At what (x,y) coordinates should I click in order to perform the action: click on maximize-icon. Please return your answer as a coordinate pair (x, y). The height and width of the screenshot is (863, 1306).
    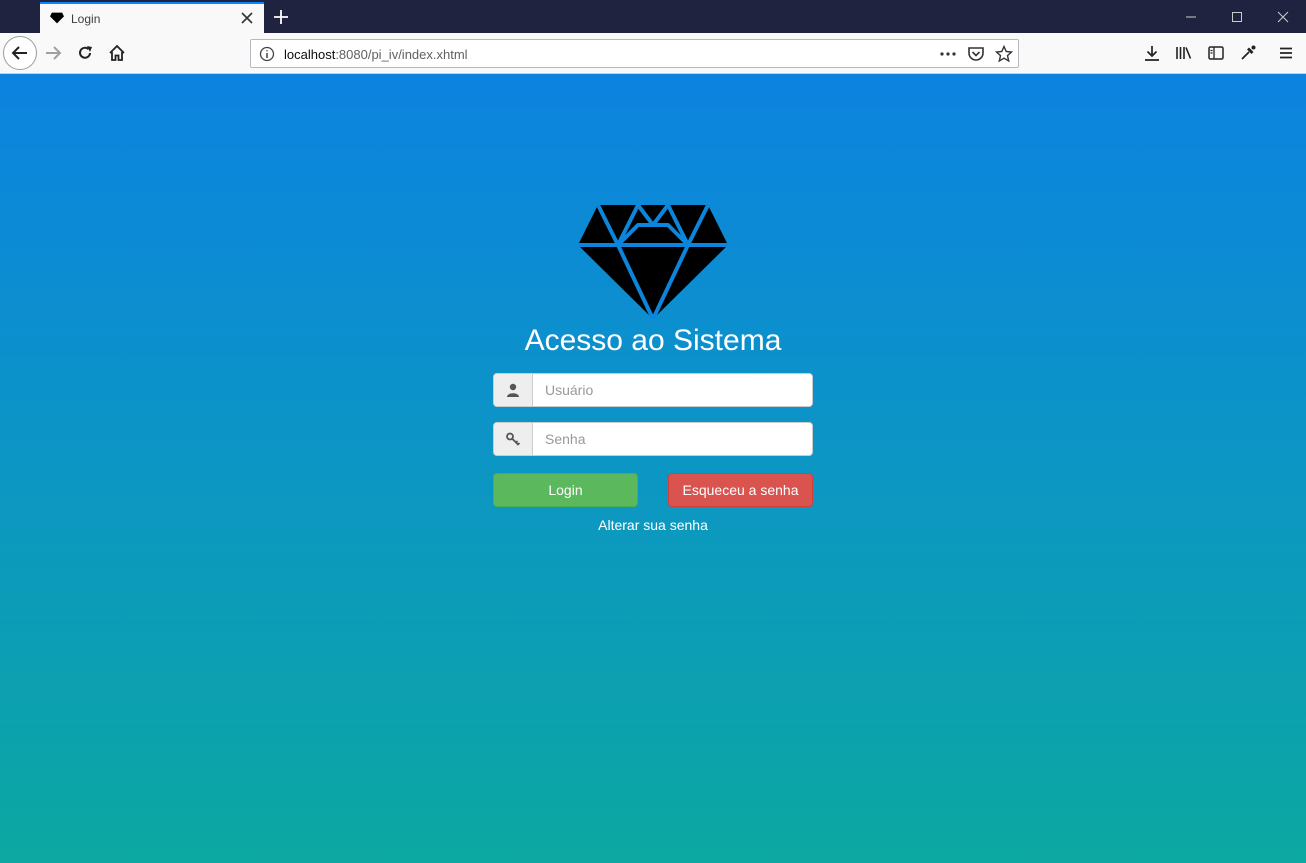
    Looking at the image, I should click on (1237, 16).